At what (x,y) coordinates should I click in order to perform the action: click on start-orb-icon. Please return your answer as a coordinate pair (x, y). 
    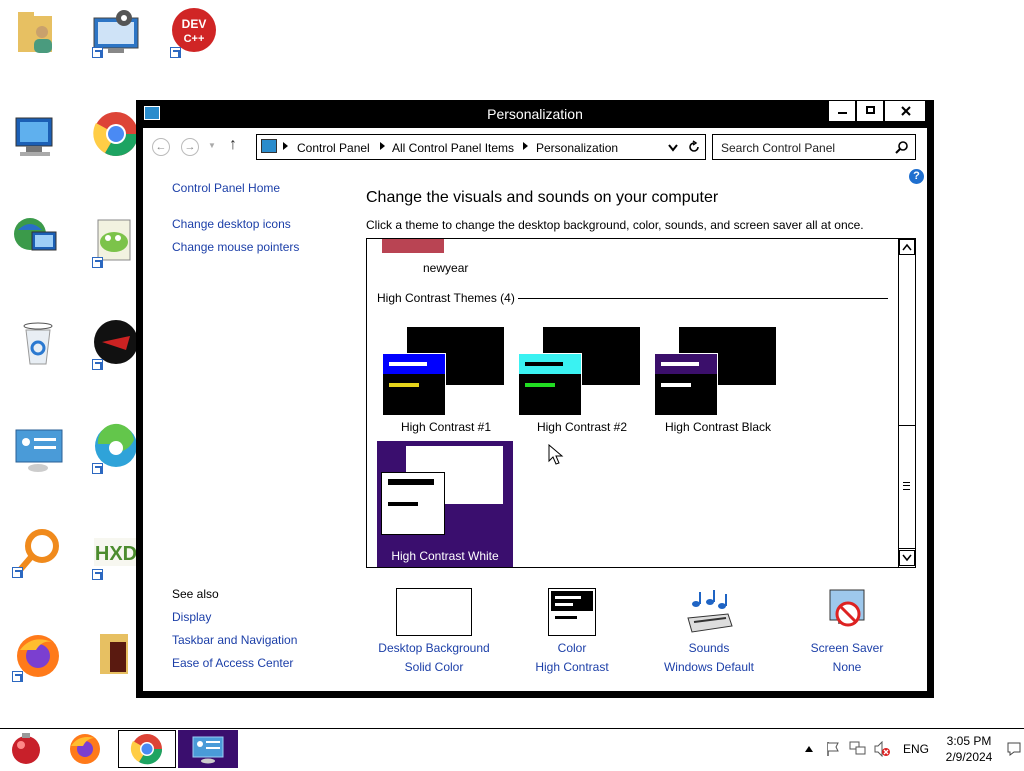
    Looking at the image, I should click on (26, 748).